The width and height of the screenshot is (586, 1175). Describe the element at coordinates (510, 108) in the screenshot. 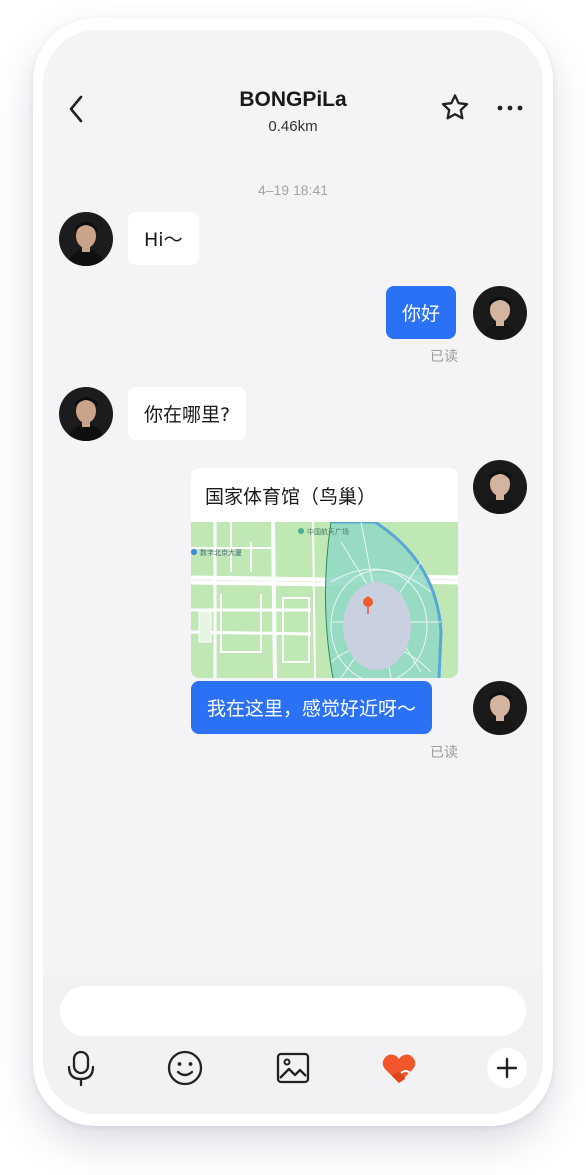

I see `more-icon` at that location.